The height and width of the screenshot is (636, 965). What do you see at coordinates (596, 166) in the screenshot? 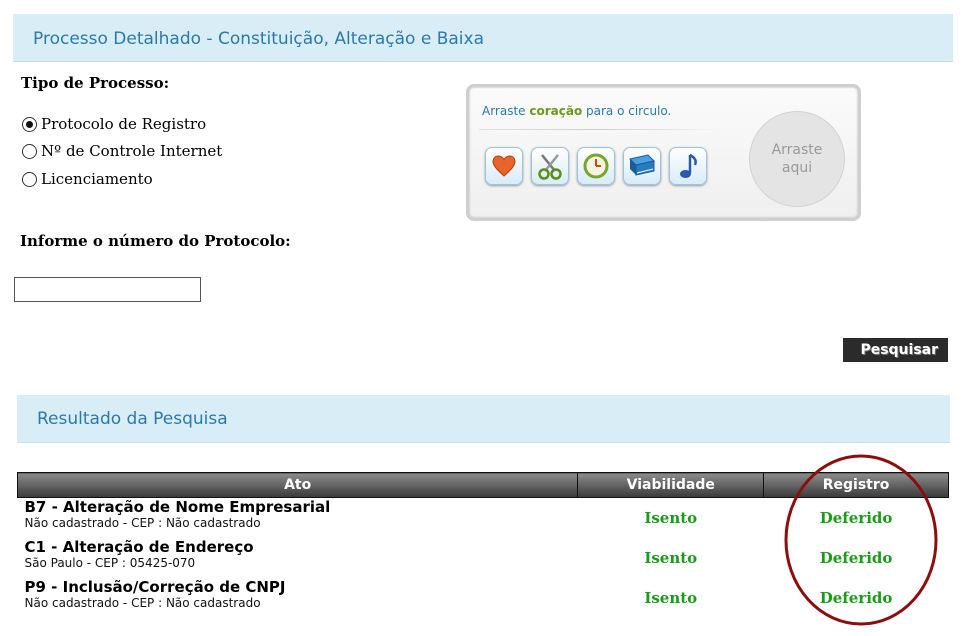
I see `clock-icon` at bounding box center [596, 166].